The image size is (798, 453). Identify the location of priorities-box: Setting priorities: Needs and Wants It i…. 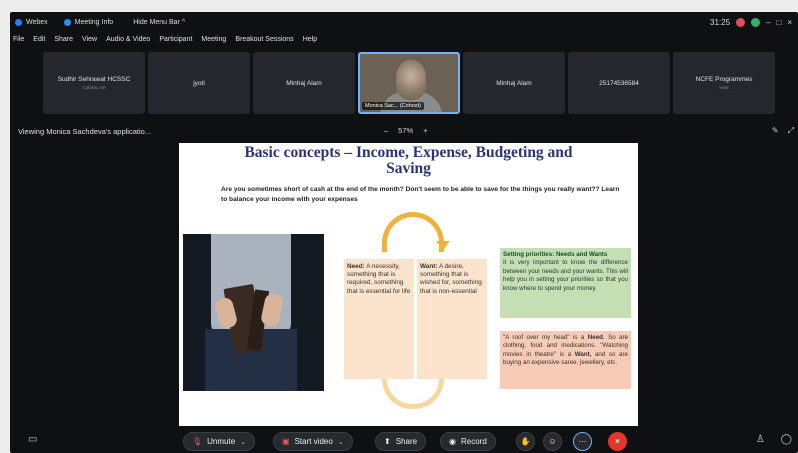
(565, 283).